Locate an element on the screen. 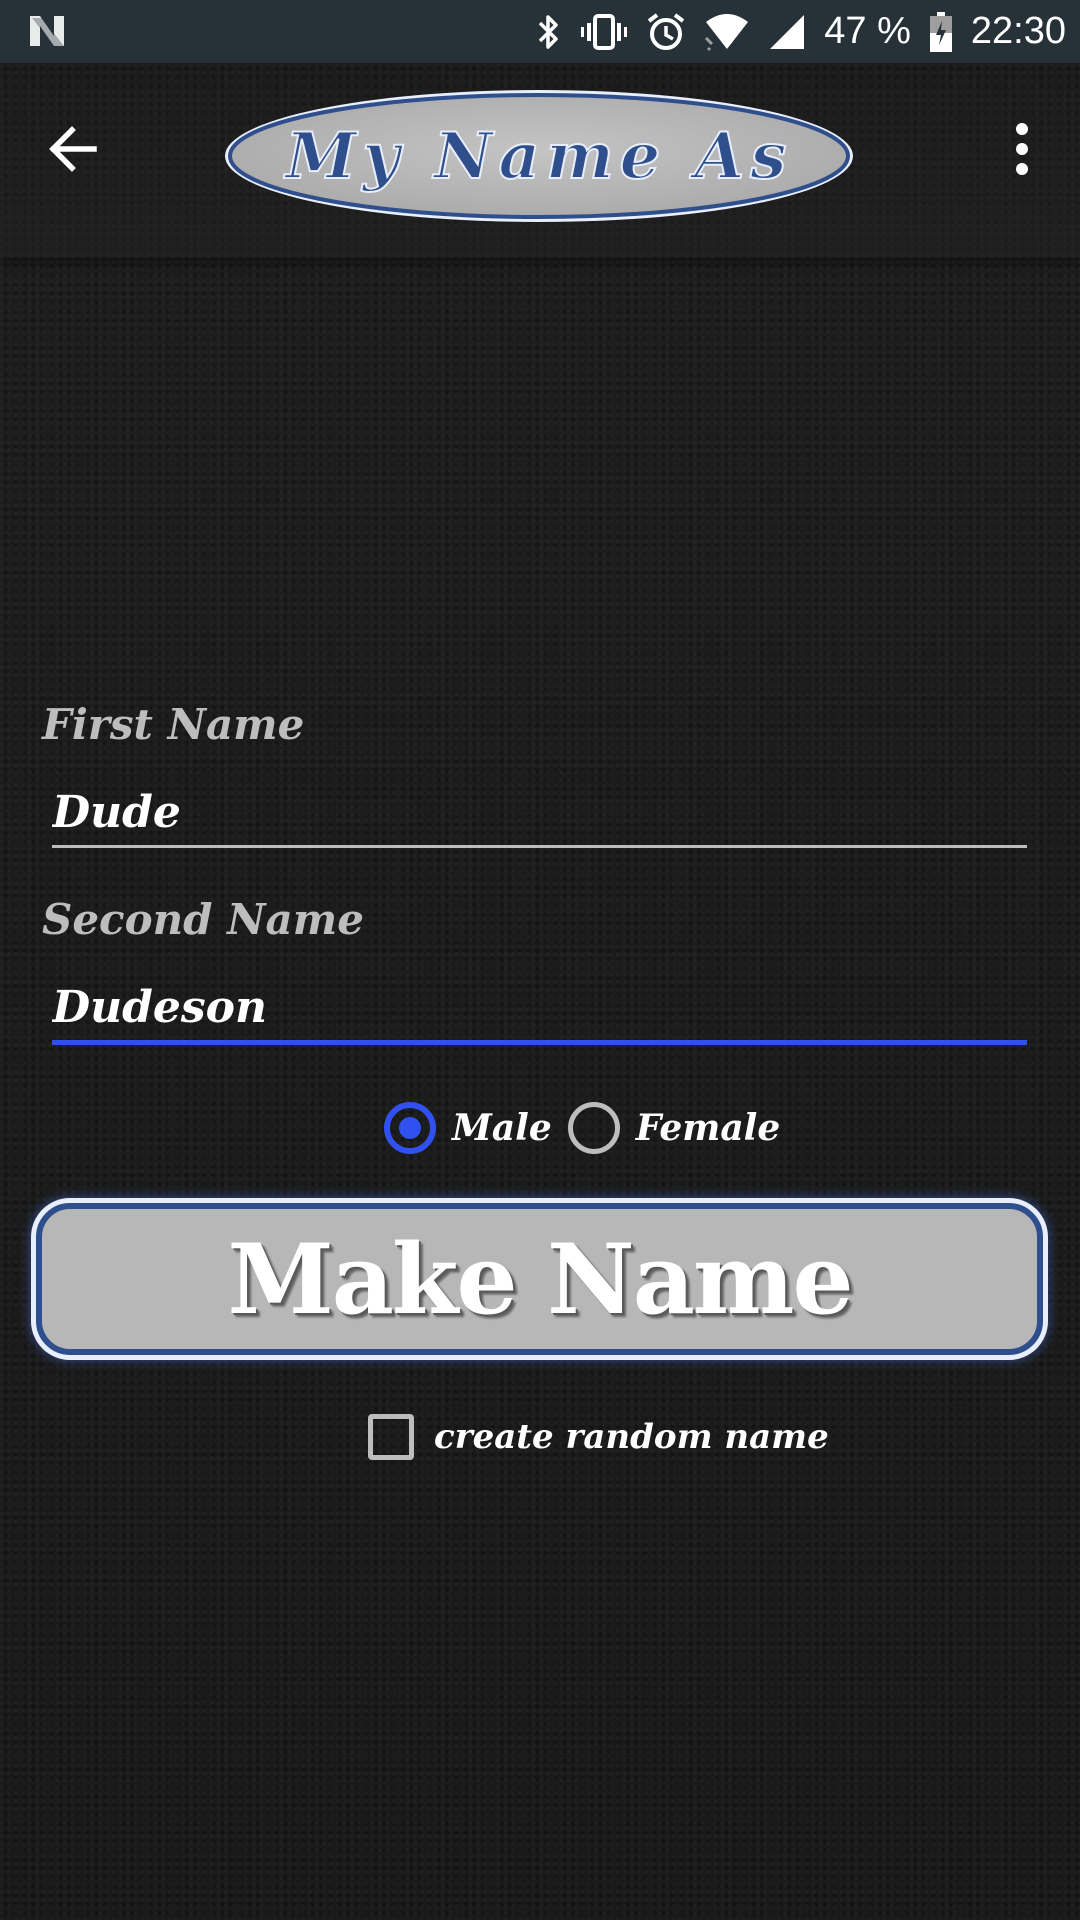  first-name-input is located at coordinates (539, 812).